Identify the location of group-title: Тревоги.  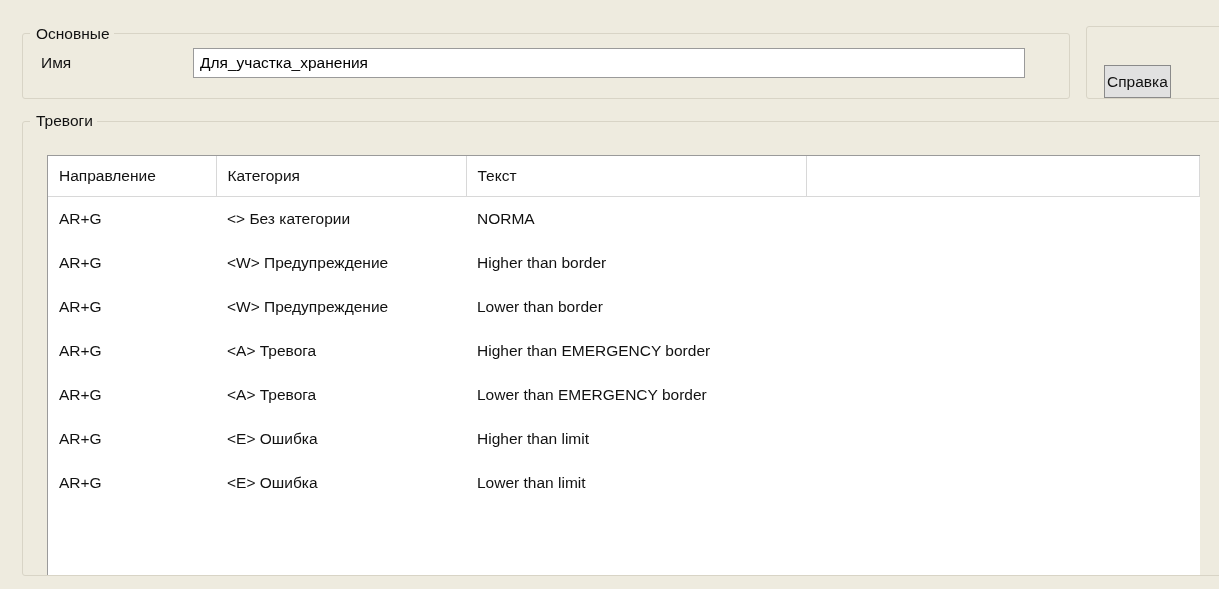
(64, 121).